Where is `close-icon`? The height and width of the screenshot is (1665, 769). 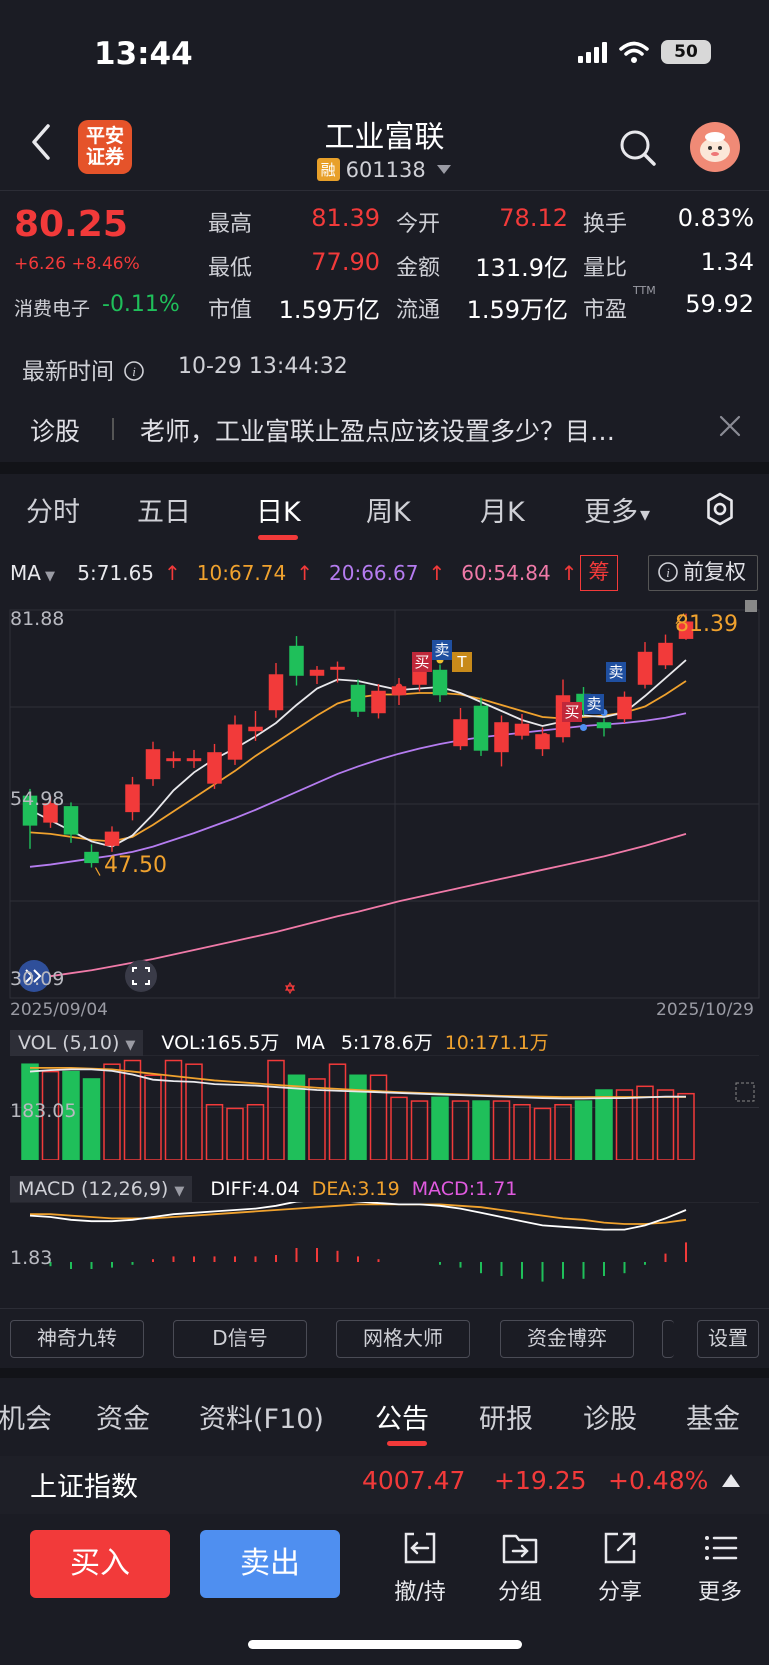
close-icon is located at coordinates (730, 426).